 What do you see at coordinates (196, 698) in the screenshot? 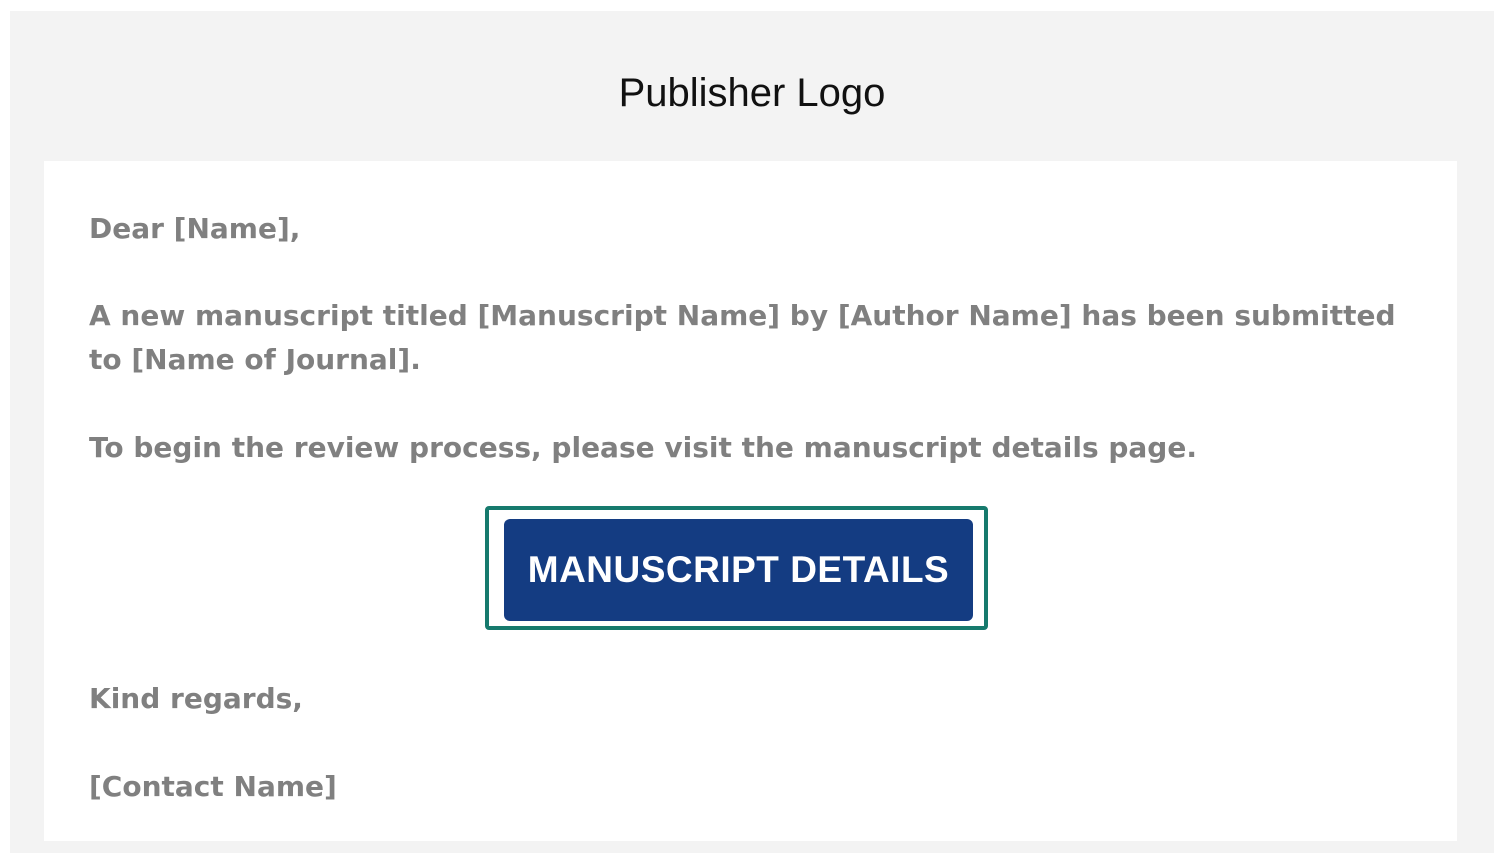
I see `closing-text: Kind regards,` at bounding box center [196, 698].